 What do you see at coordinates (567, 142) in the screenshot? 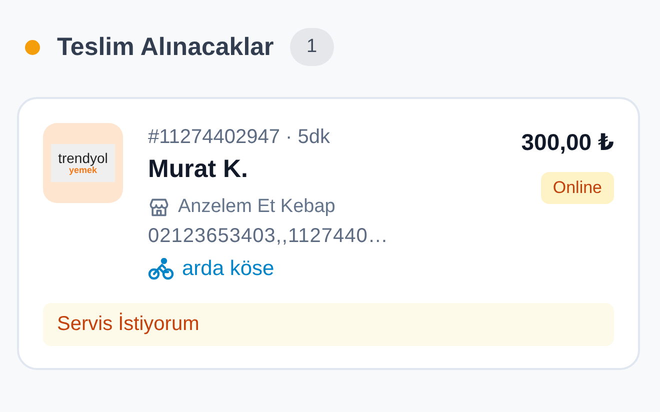
I see `order-total: 300,00 ₺` at bounding box center [567, 142].